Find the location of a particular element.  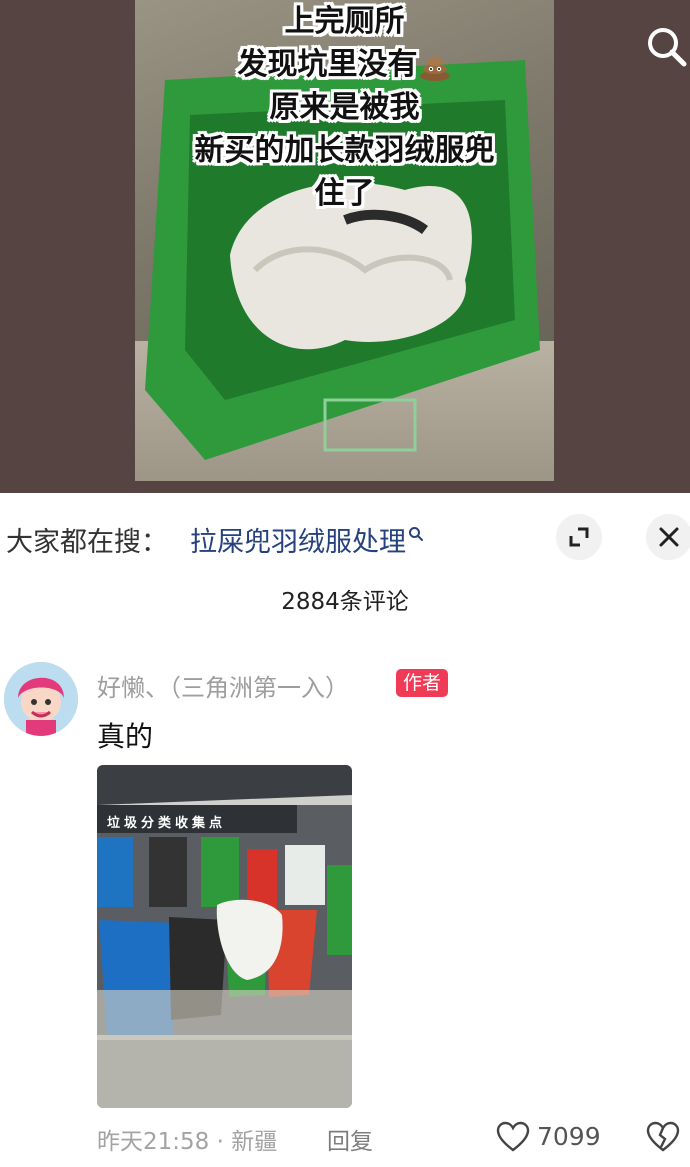

reply-button: 回复 is located at coordinates (350, 1139).